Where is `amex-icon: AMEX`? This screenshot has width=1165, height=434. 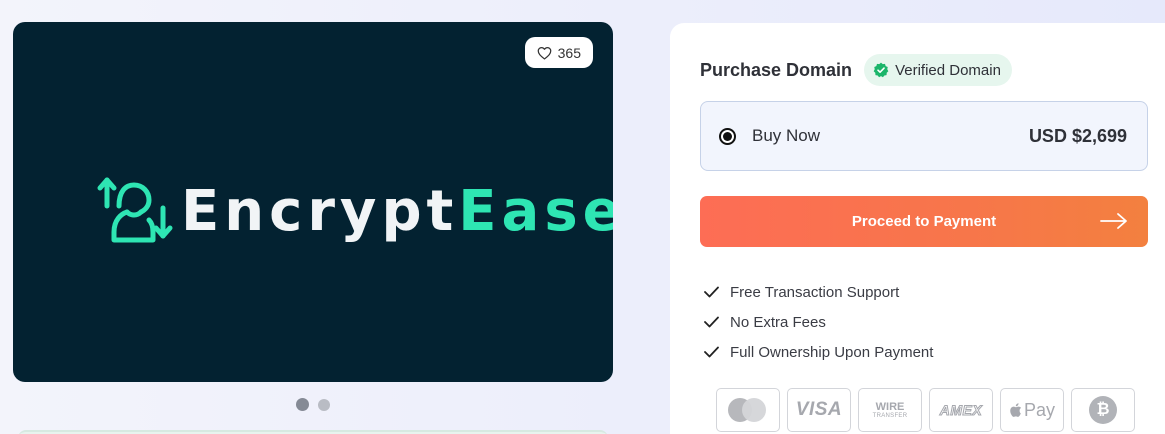 amex-icon: AMEX is located at coordinates (961, 410).